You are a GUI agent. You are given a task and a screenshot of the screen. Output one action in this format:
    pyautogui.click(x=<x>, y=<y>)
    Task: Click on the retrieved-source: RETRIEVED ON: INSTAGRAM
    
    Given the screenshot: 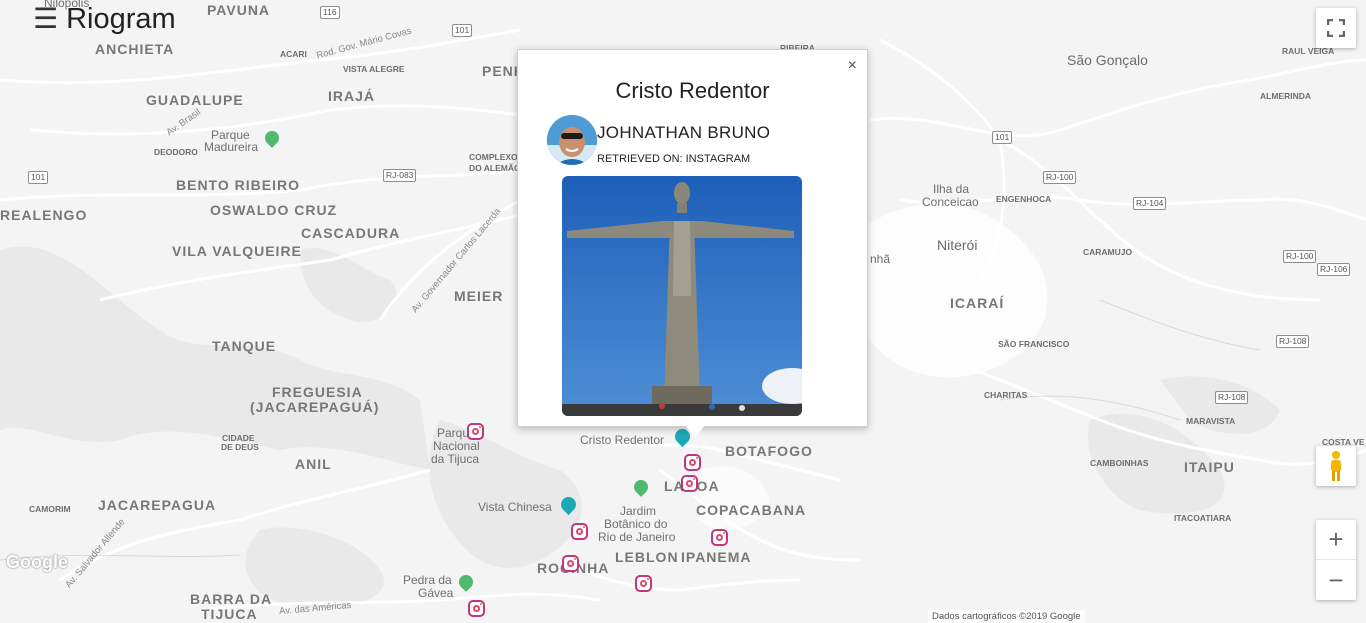 What is the action you would take?
    pyautogui.click(x=674, y=159)
    